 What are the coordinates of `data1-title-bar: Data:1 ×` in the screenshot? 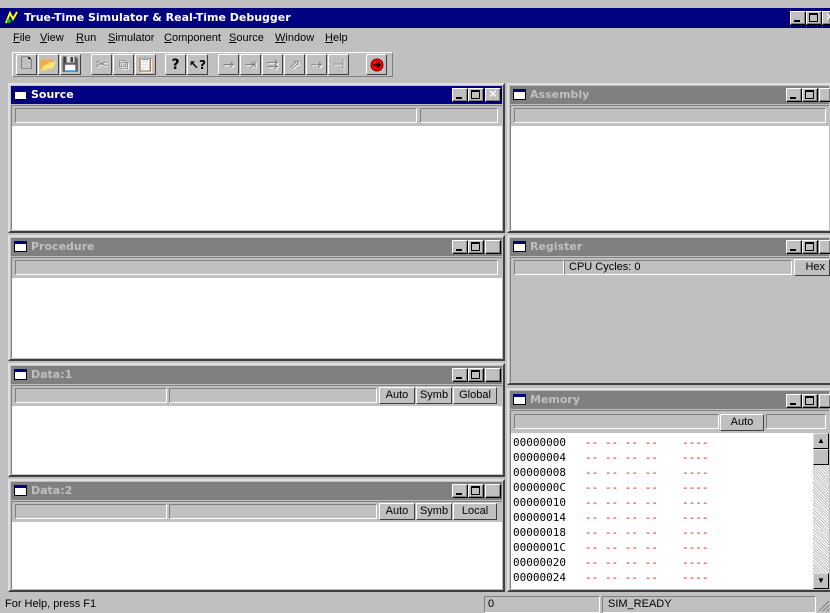 It's located at (256, 375).